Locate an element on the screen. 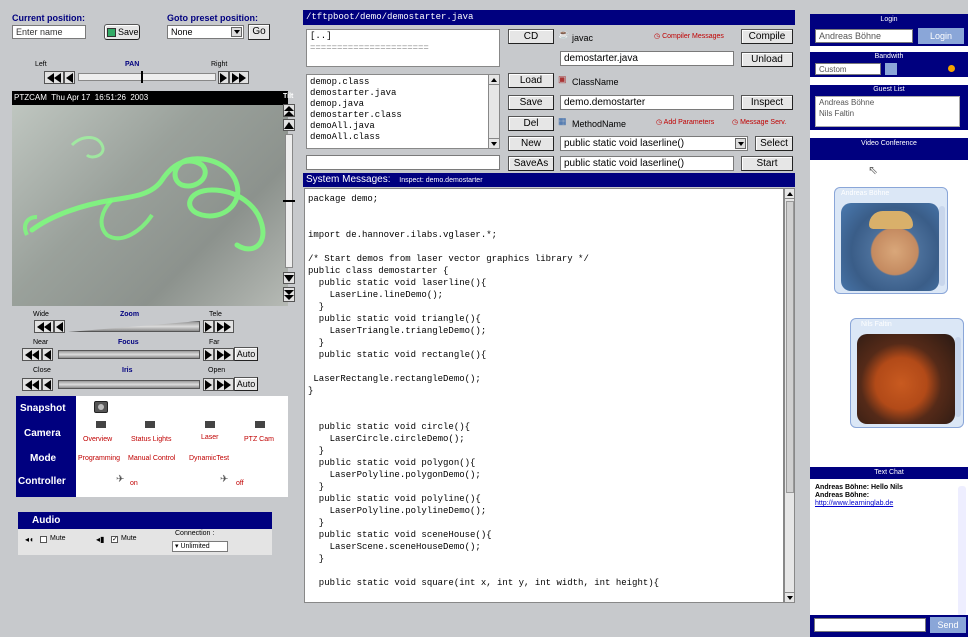 This screenshot has width=968, height=637. zoom-tele-button is located at coordinates (208, 326).